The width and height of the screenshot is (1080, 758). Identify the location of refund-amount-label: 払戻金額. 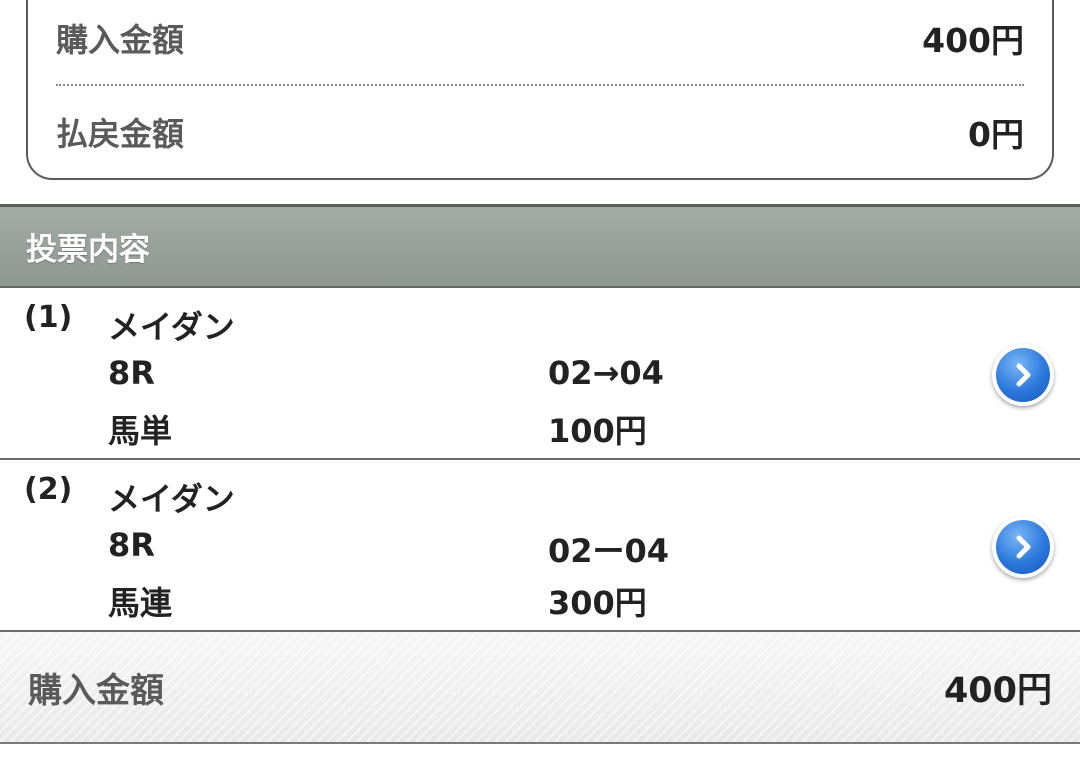
(120, 134).